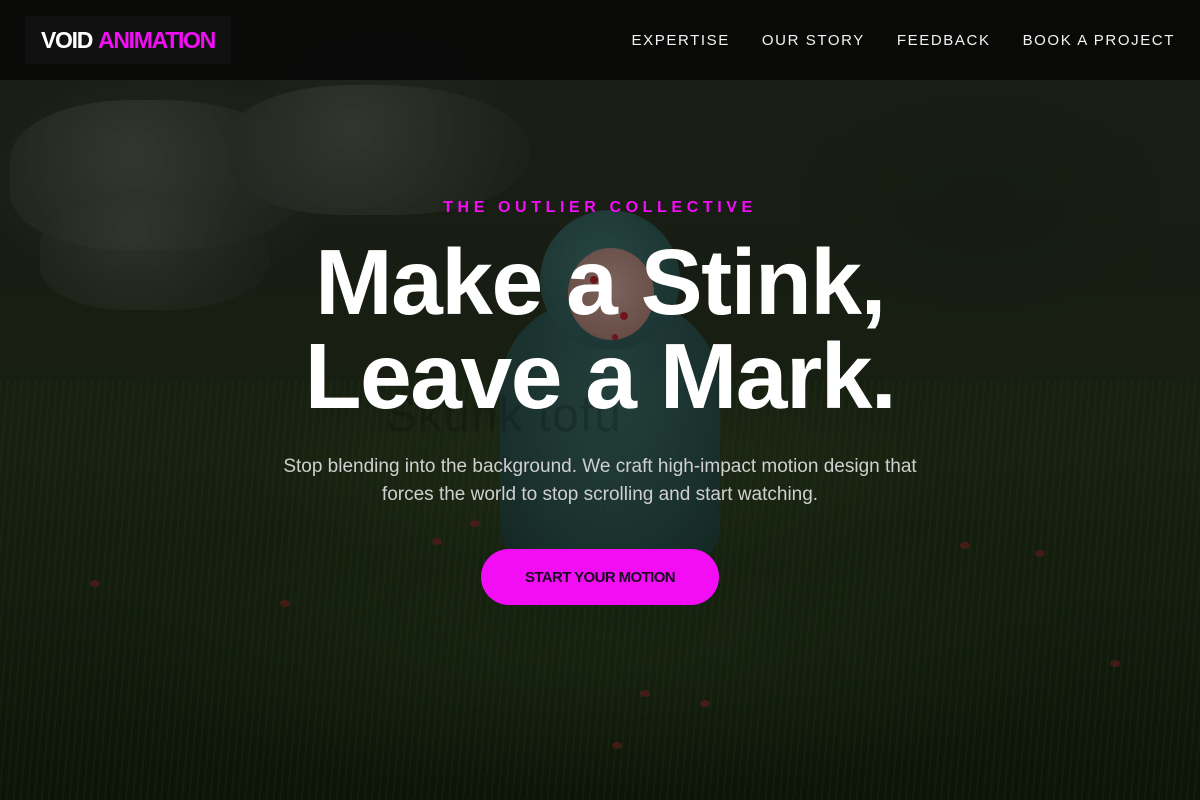  I want to click on headline-line-2: Leave a Mark., so click(600, 376).